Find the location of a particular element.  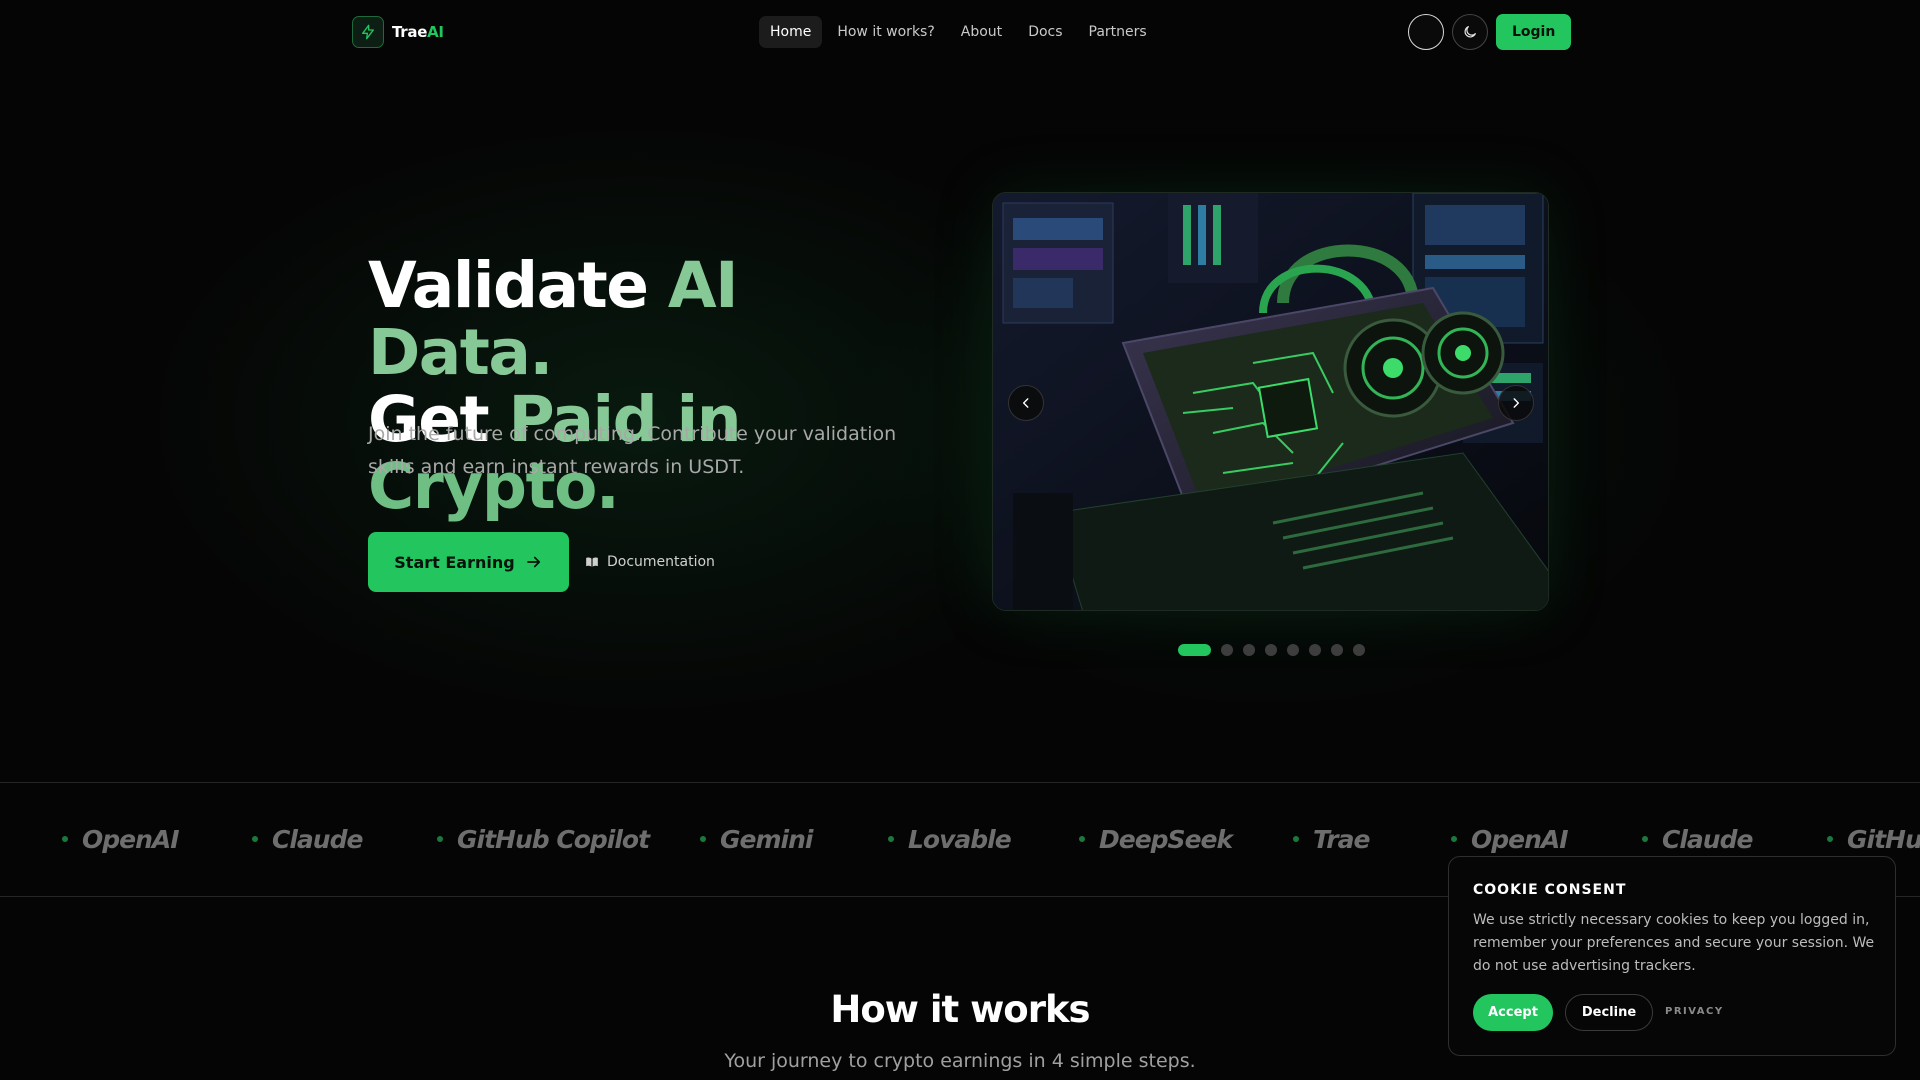

chevron-left-icon is located at coordinates (1025, 403).